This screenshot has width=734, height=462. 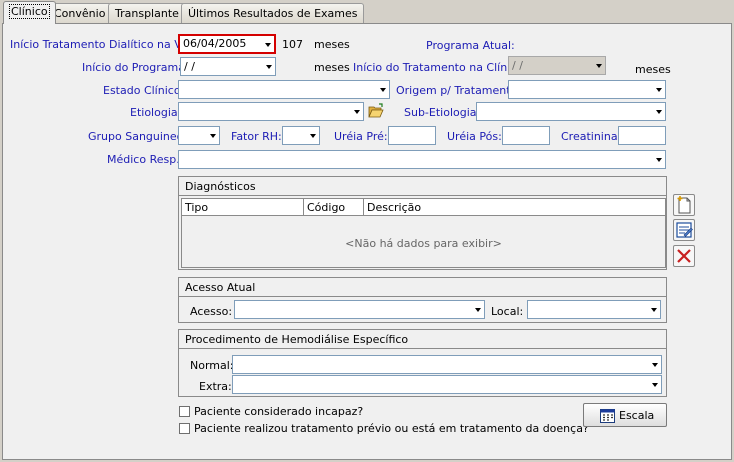 I want to click on tab-ultimos-resultados: Últimos Resultados de Exames, so click(x=273, y=13).